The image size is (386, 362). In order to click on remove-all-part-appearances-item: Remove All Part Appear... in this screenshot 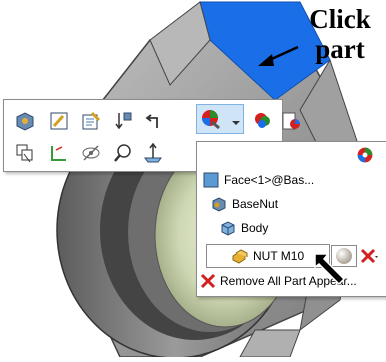, I will do `click(291, 282)`.